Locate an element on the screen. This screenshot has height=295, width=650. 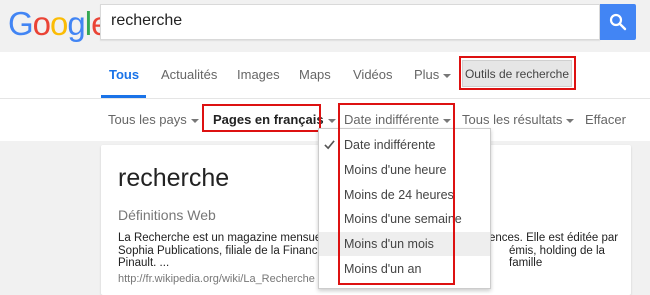
snippet-text: La Recherche est un magazine mensuel is located at coordinates (221, 238).